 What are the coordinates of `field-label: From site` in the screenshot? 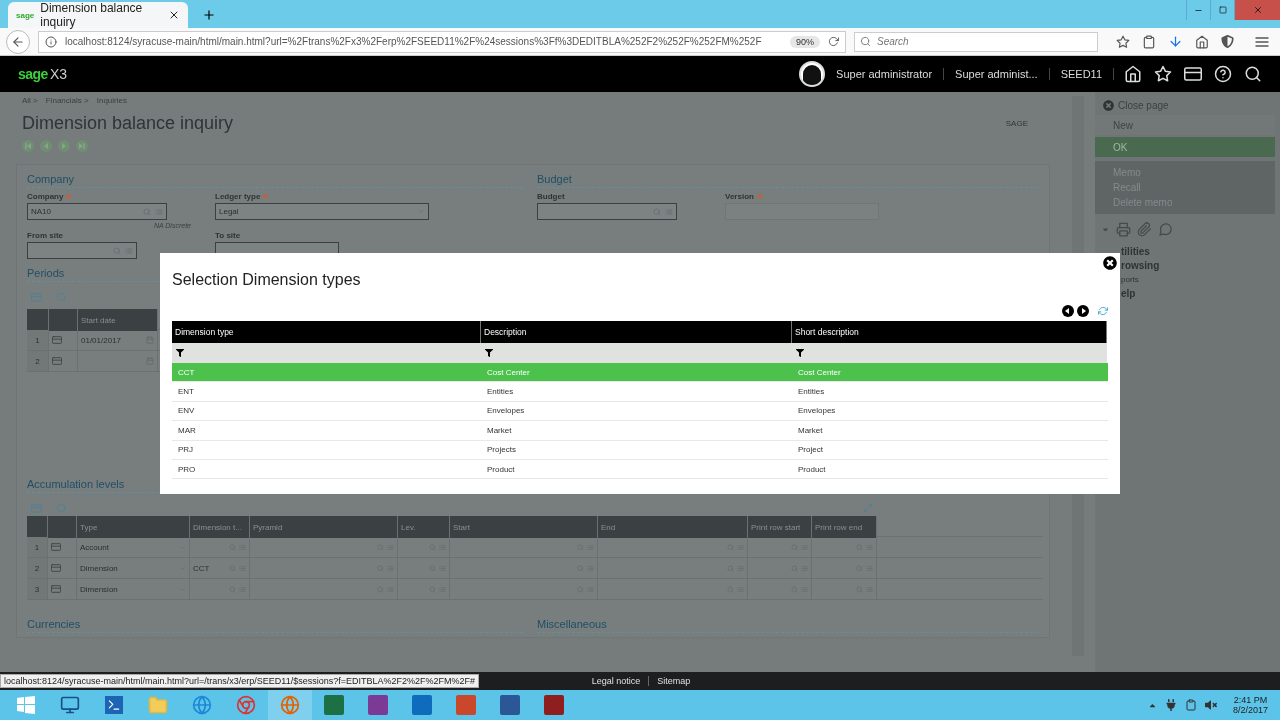 It's located at (45, 235).